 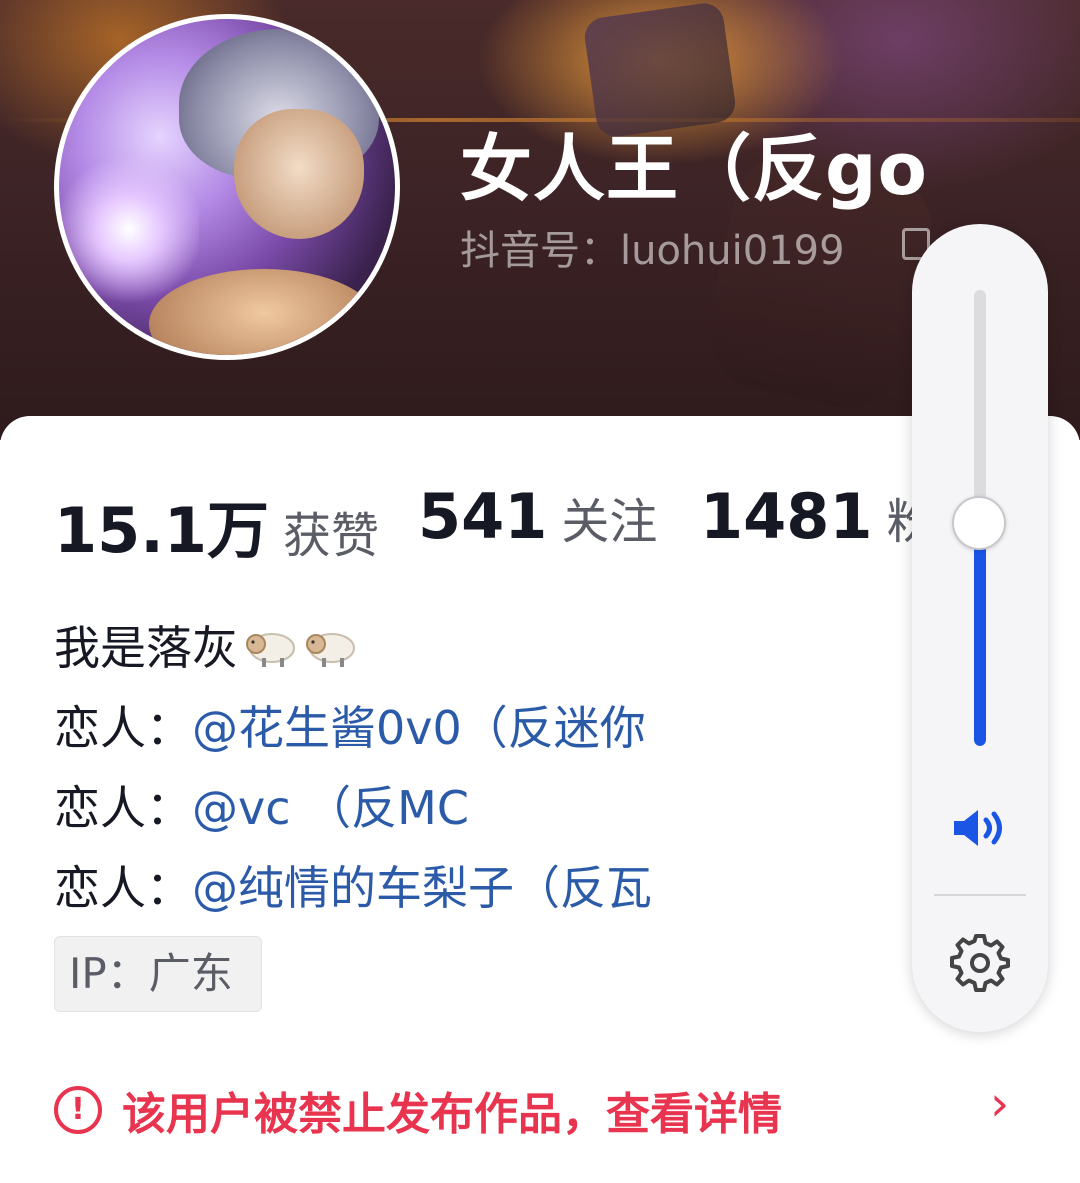 What do you see at coordinates (609, 522) in the screenshot?
I see `stat-following-label: 关注` at bounding box center [609, 522].